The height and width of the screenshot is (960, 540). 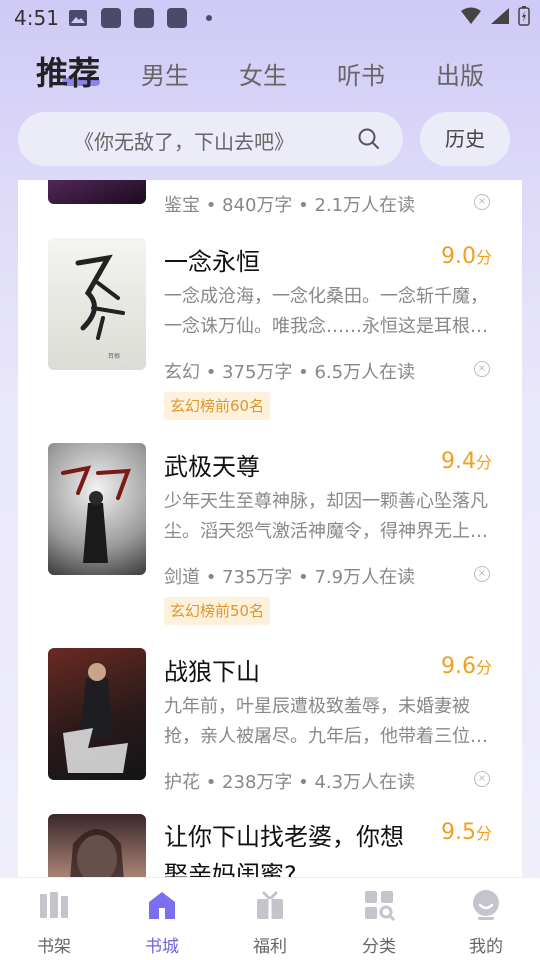 What do you see at coordinates (97, 304) in the screenshot?
I see `book-cover: 耳根` at bounding box center [97, 304].